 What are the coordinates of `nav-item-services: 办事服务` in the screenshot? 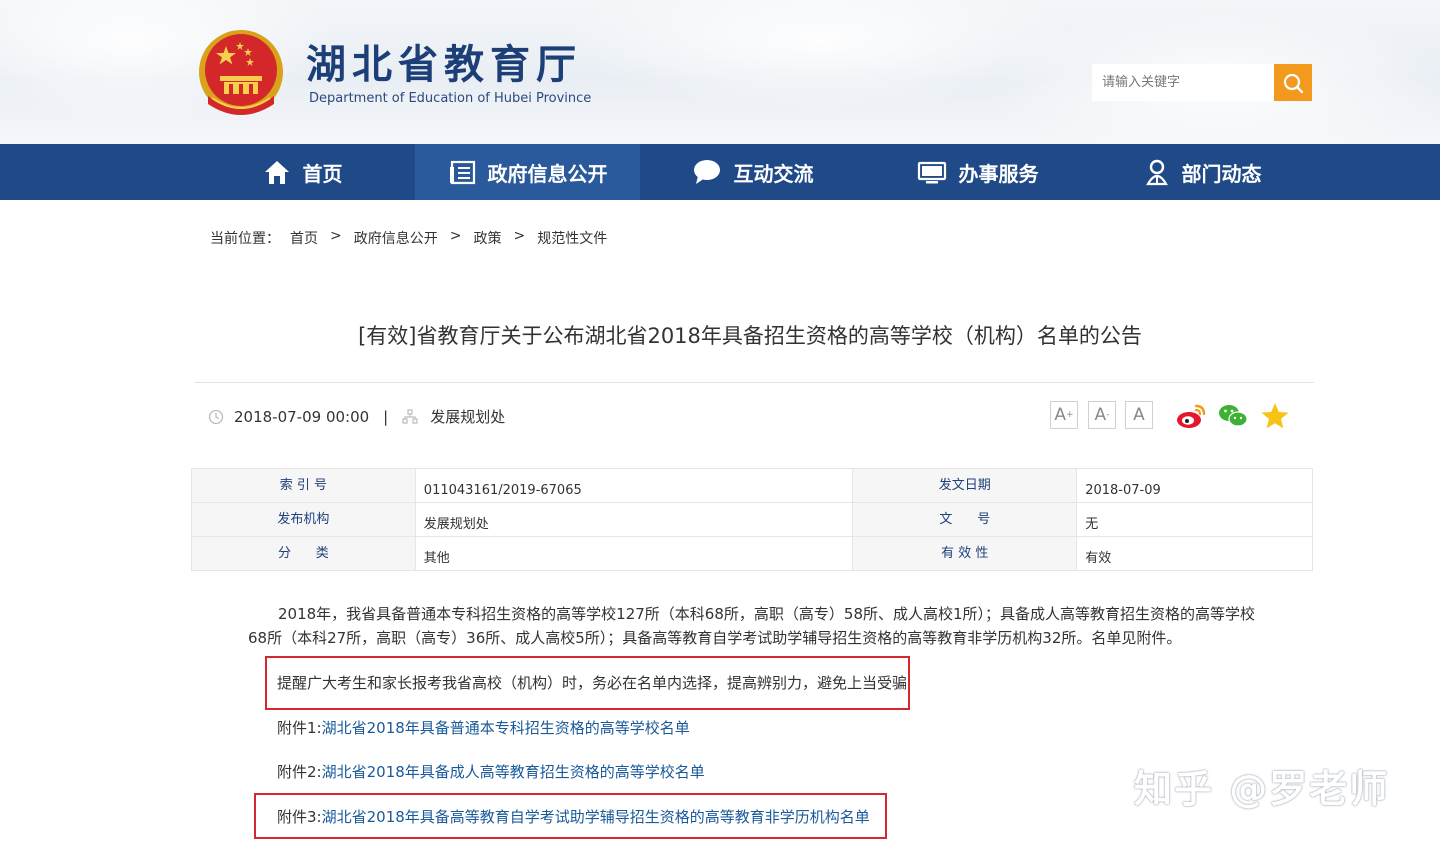 It's located at (977, 172).